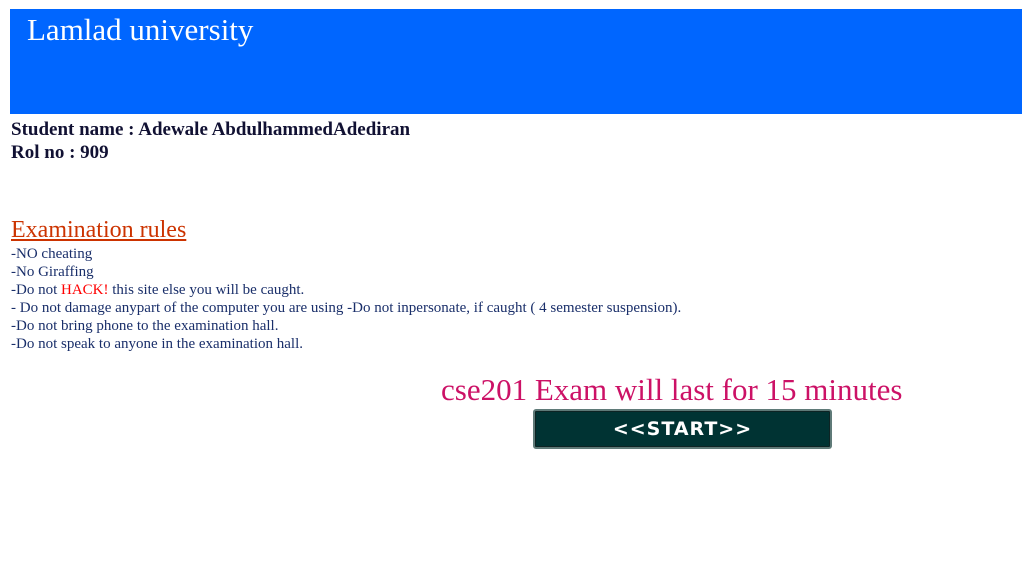 The height and width of the screenshot is (588, 1022). I want to click on roll-number-value: 909, so click(94, 152).